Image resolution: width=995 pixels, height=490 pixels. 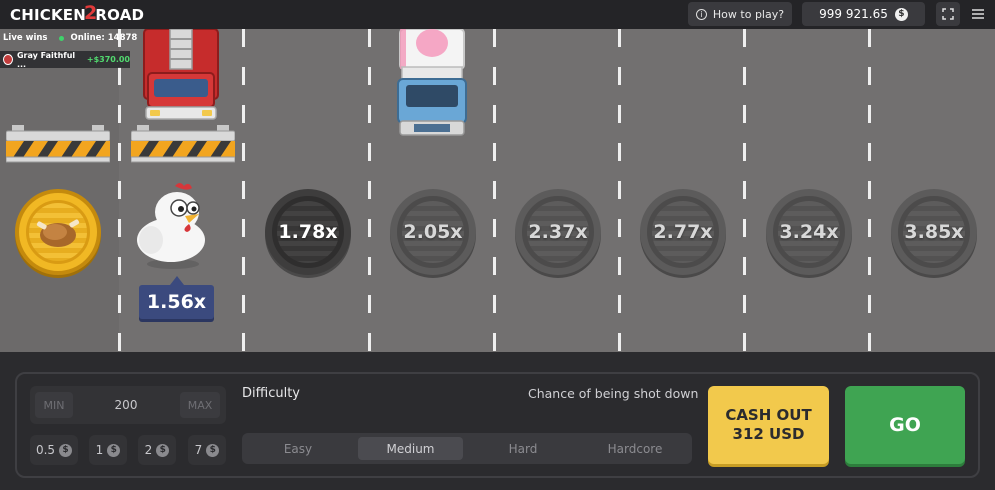 What do you see at coordinates (171, 226) in the screenshot?
I see `chicken-character` at bounding box center [171, 226].